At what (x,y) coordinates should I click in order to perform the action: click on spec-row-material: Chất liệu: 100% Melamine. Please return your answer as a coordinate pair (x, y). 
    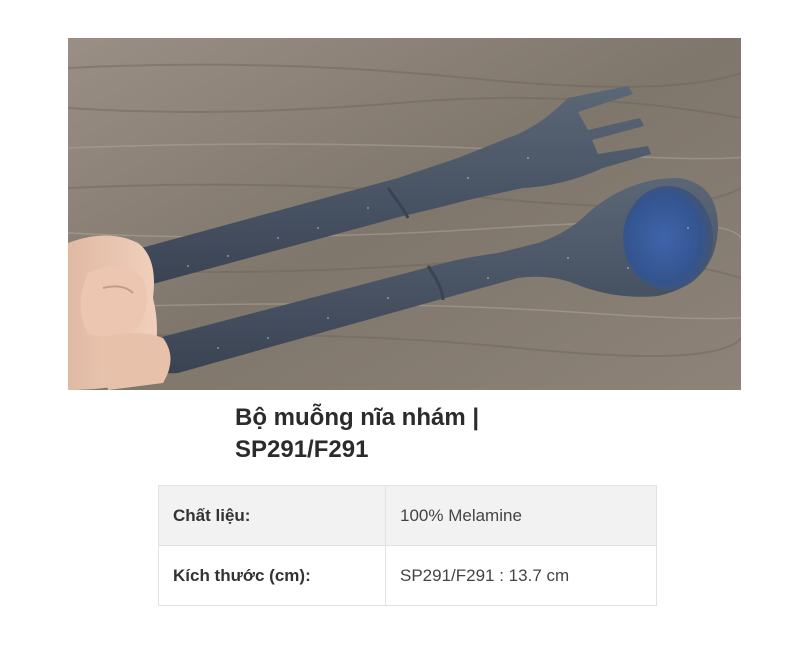
    Looking at the image, I should click on (407, 515).